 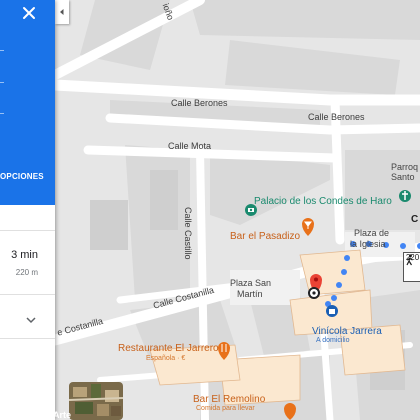 I want to click on close-icon, so click(x=29, y=13).